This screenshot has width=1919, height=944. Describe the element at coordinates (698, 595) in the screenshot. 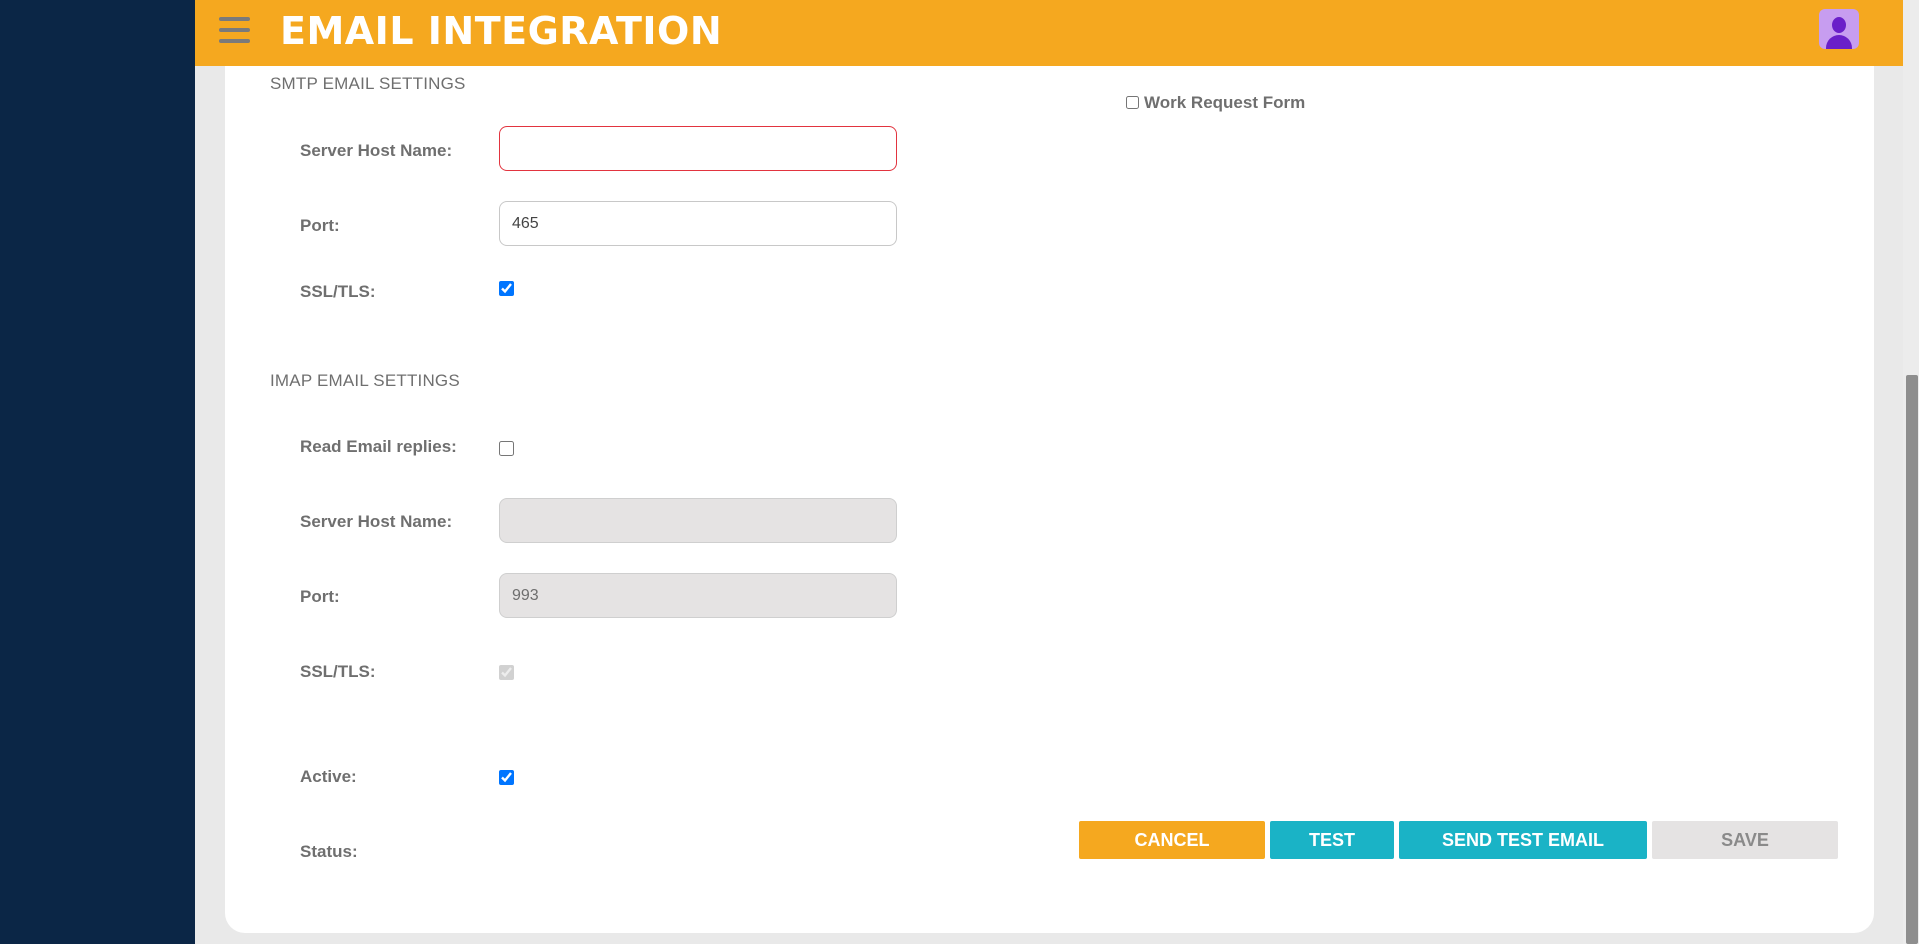

I see `imap-port-input` at that location.